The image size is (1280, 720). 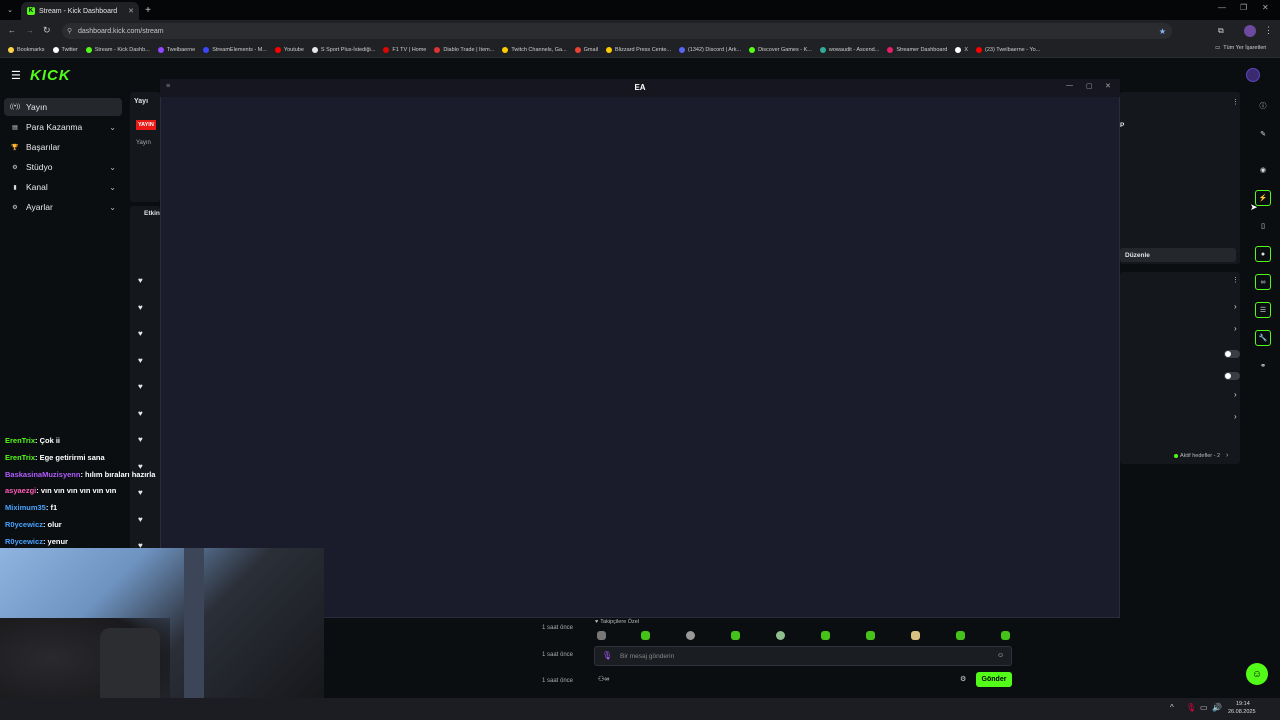 What do you see at coordinates (1172, 707) in the screenshot?
I see `tray-chevron-icon: ^` at bounding box center [1172, 707].